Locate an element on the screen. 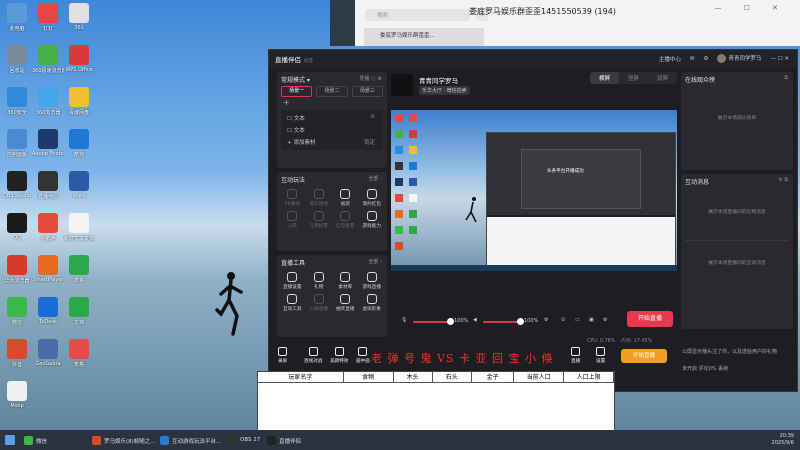 The height and width of the screenshot is (450, 800). viewers-empty-text: 展示本场观众榜单 is located at coordinates (737, 118).